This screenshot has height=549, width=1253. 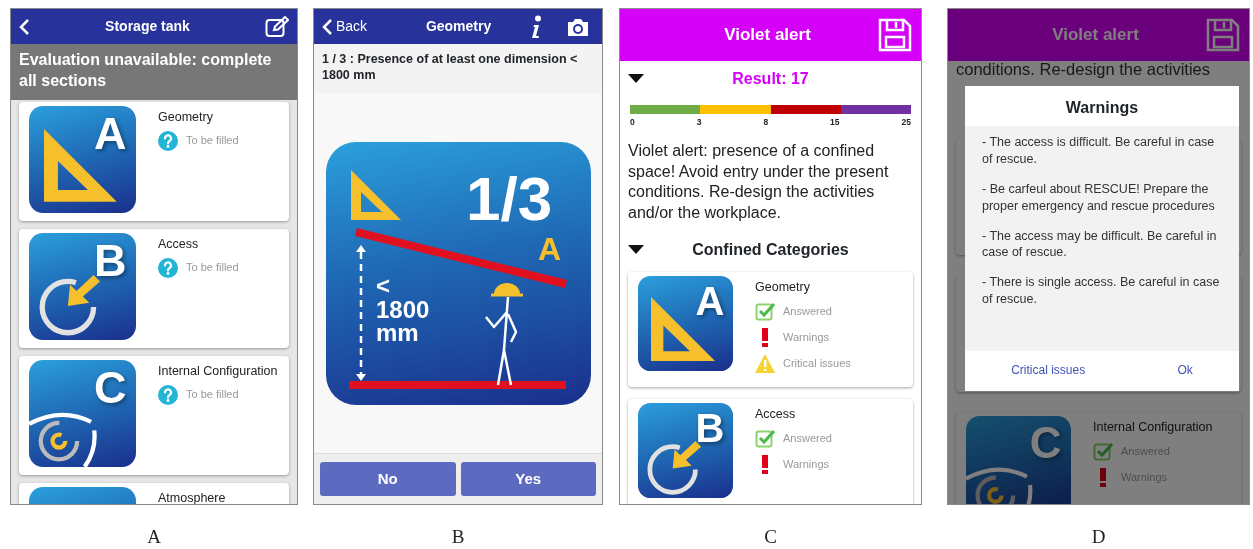 What do you see at coordinates (578, 26) in the screenshot?
I see `camera-icon` at bounding box center [578, 26].